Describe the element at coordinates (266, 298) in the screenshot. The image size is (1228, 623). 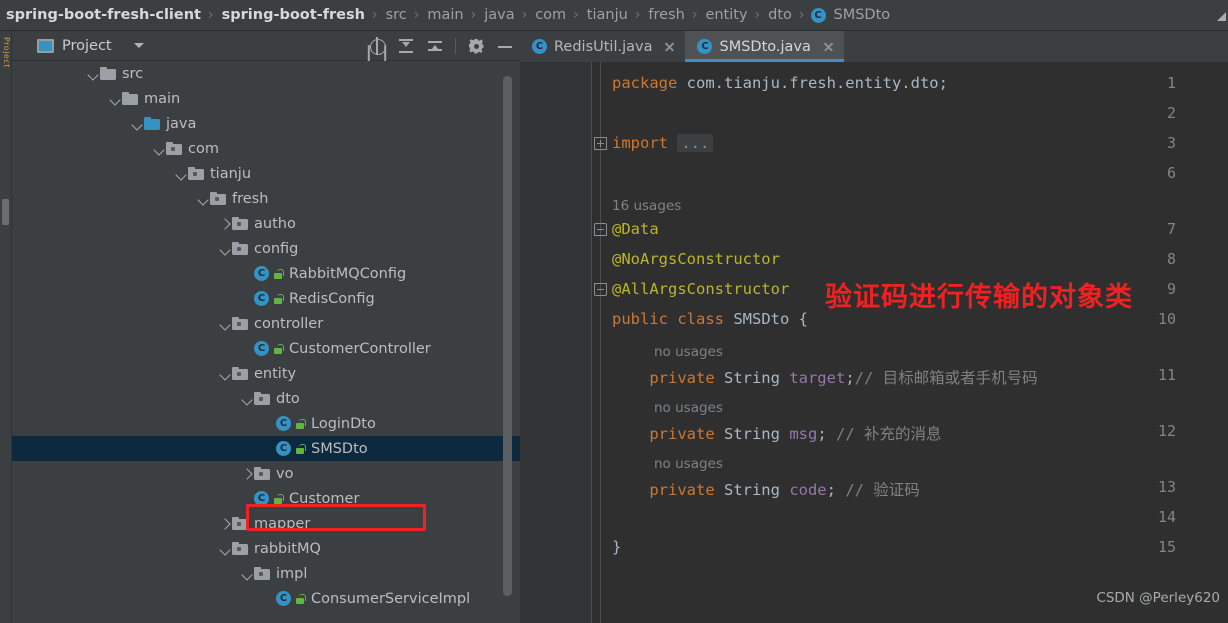
I see `tree-item-redisconfig: RedisConfig` at that location.